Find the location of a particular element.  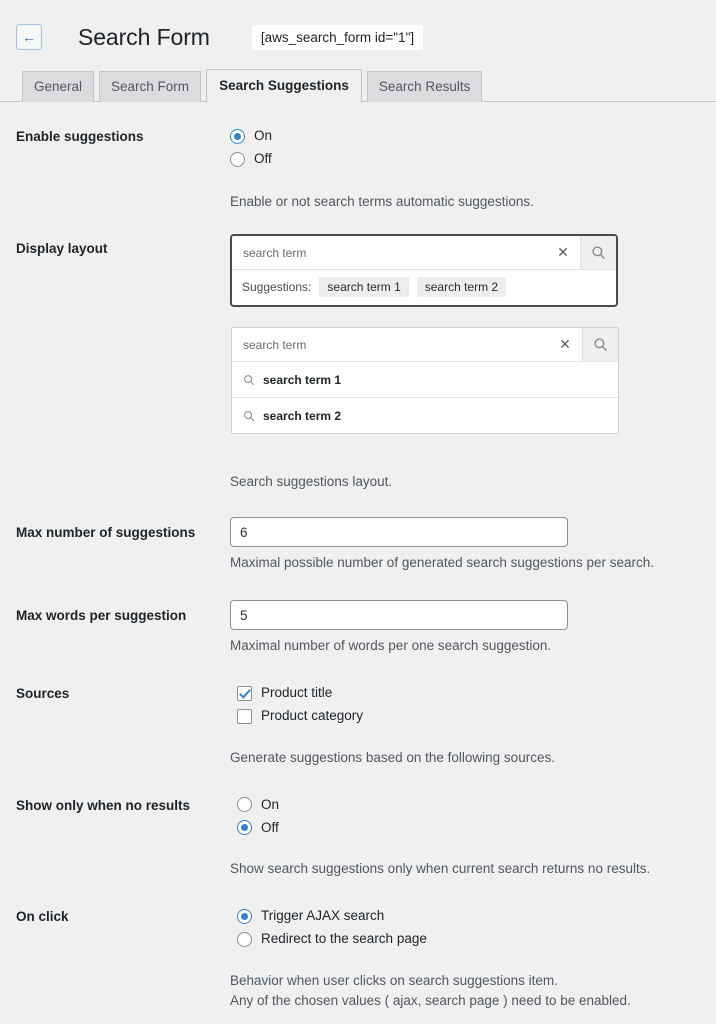

preview-suggestion-item: search term 2 is located at coordinates (425, 415).